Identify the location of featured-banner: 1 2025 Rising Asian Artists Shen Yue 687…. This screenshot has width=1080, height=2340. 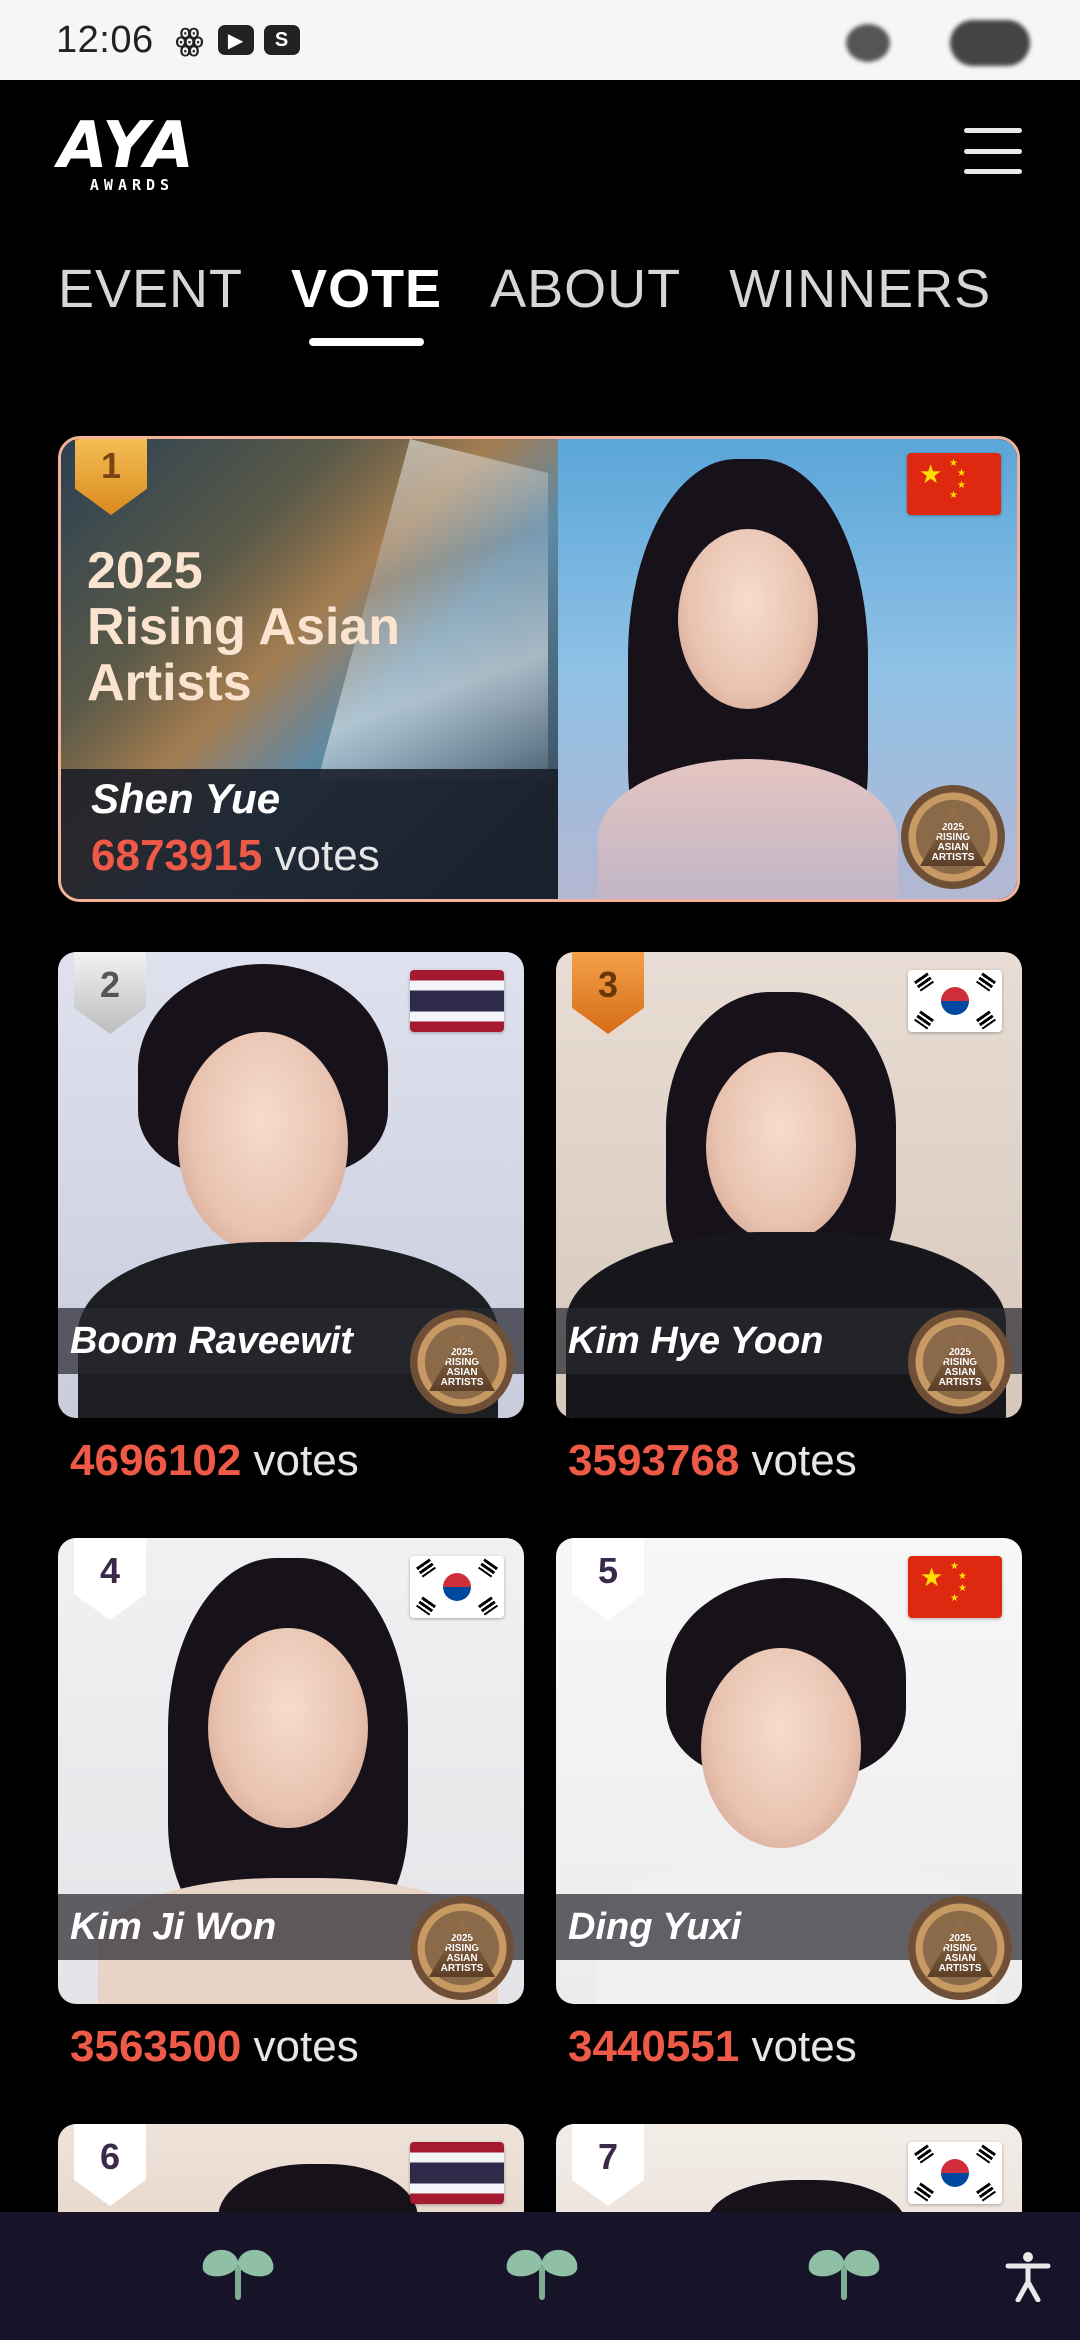
(309, 669).